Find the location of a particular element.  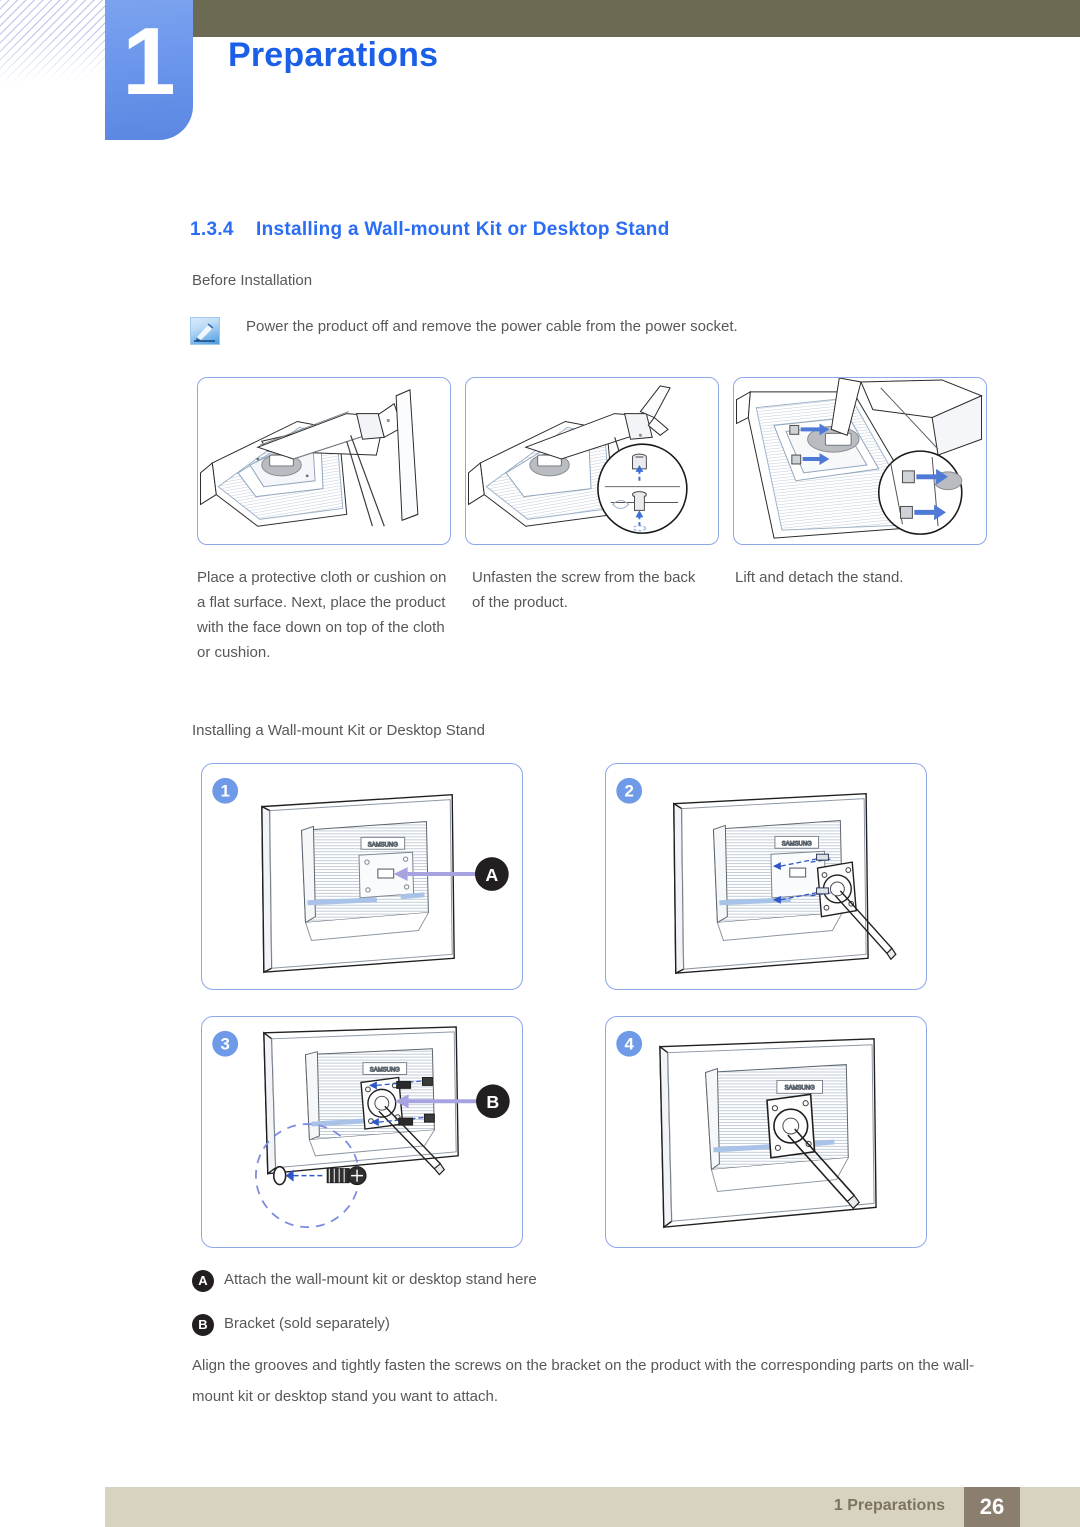

before-installation-label: Before Installation is located at coordinates (252, 280).